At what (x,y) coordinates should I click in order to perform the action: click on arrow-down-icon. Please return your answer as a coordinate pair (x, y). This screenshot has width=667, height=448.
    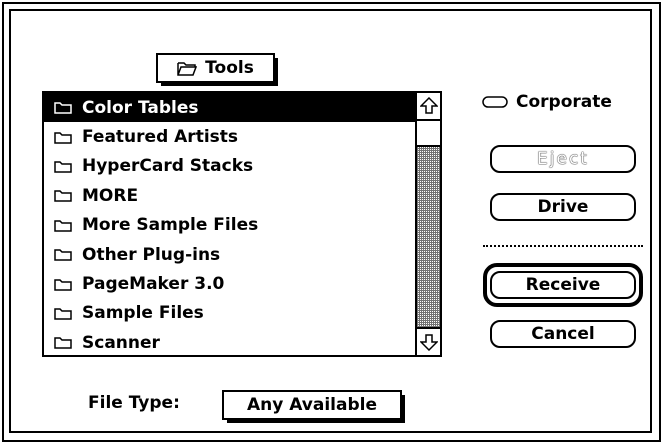
    Looking at the image, I should click on (428, 342).